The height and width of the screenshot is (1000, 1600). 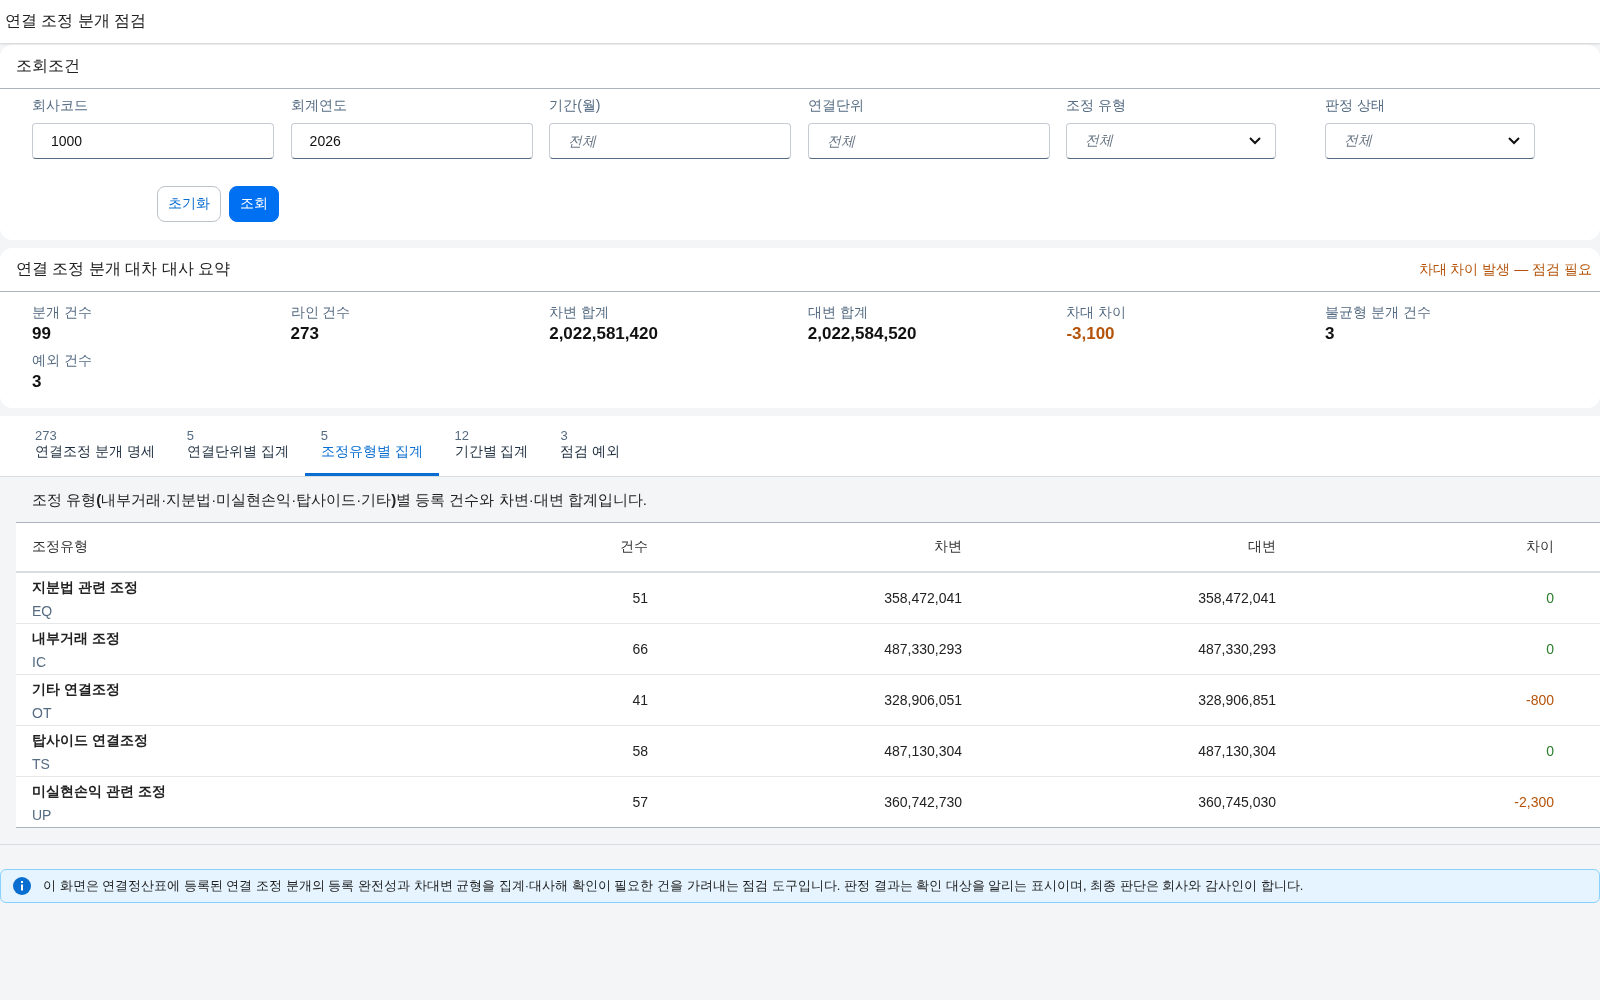 I want to click on table-cell: 328,906,851, so click(x=1237, y=700).